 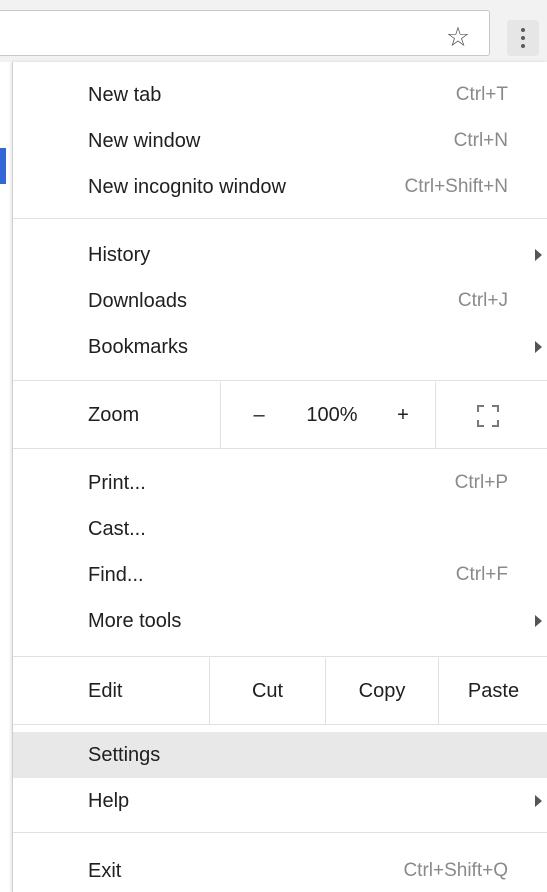 I want to click on menu-item-shortcut: Ctrl+T, so click(x=481, y=94).